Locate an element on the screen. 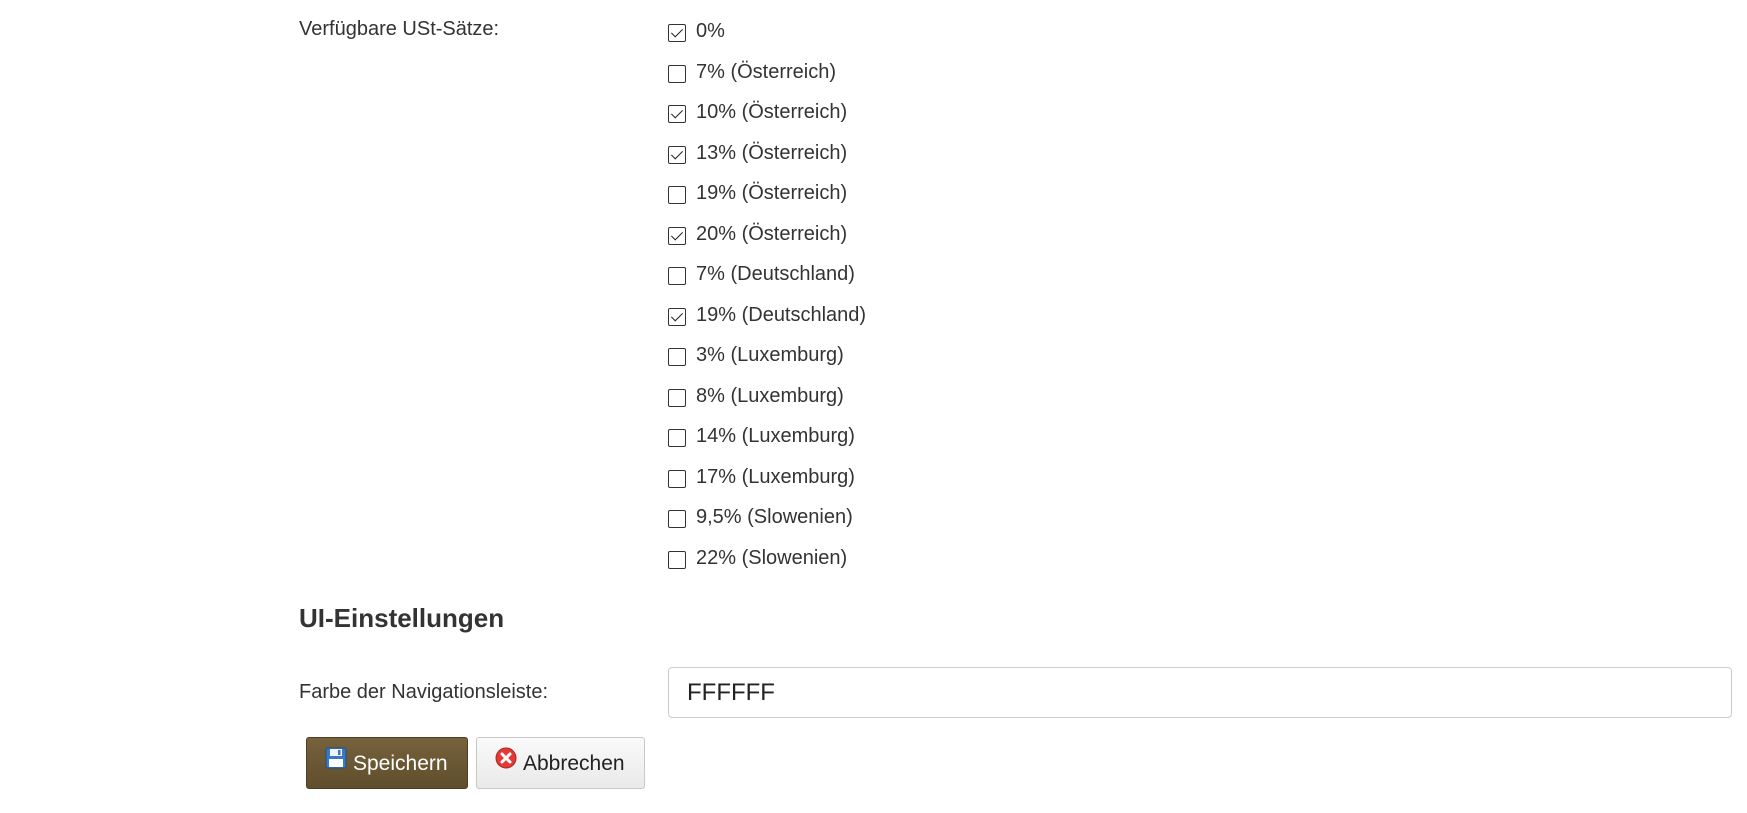 The image size is (1747, 813). vat-option: 13% (Österreich) is located at coordinates (767, 158).